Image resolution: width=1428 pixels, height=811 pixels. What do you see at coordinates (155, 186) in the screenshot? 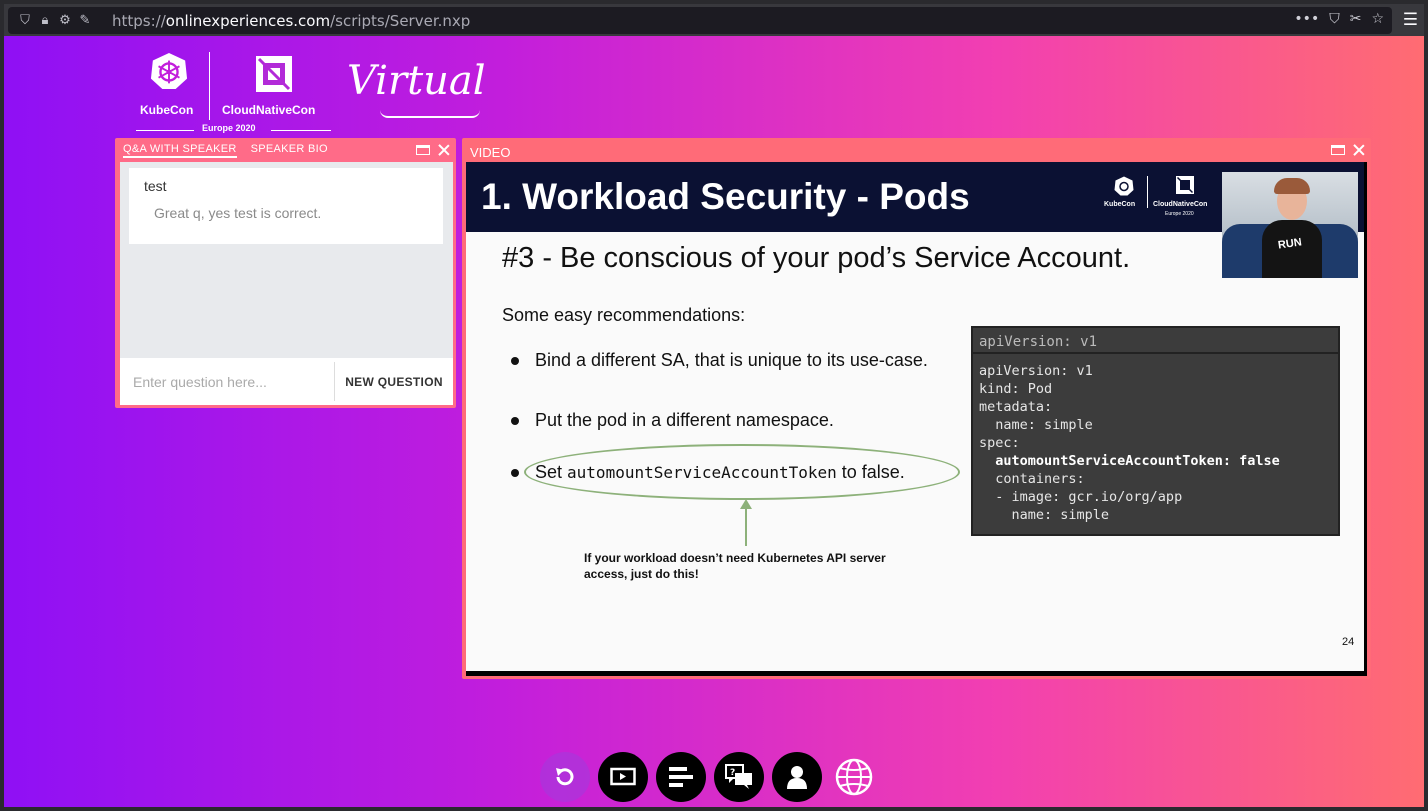
I see `qa-question: test` at bounding box center [155, 186].